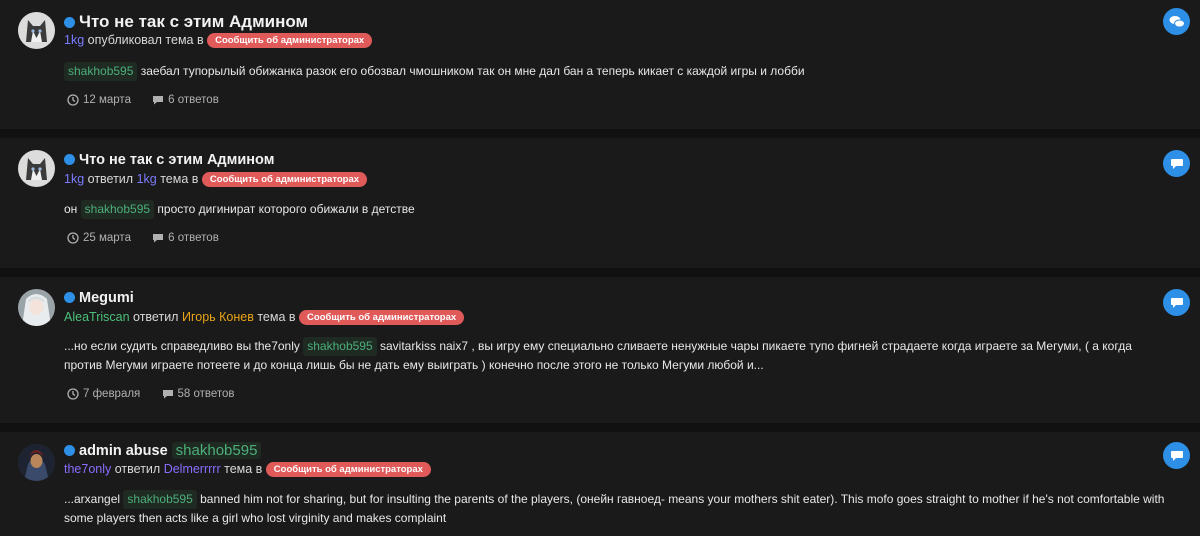 This screenshot has height=536, width=1200. What do you see at coordinates (107, 238) in the screenshot?
I see `date-text: 25 марта` at bounding box center [107, 238].